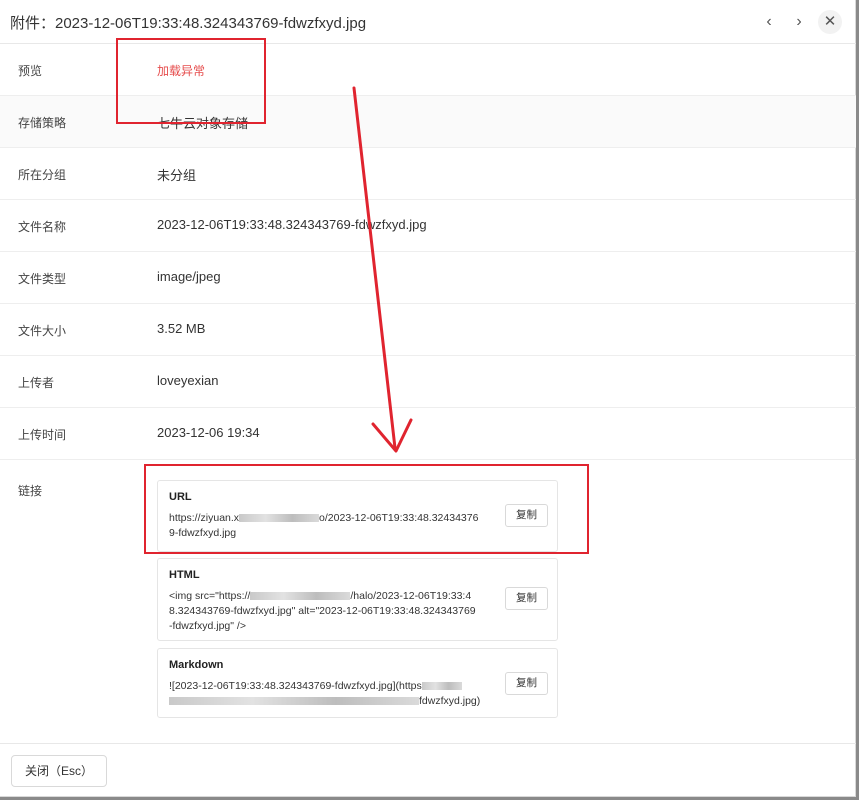 The height and width of the screenshot is (800, 859). I want to click on annotation-arrow-icon, so click(382, 269).